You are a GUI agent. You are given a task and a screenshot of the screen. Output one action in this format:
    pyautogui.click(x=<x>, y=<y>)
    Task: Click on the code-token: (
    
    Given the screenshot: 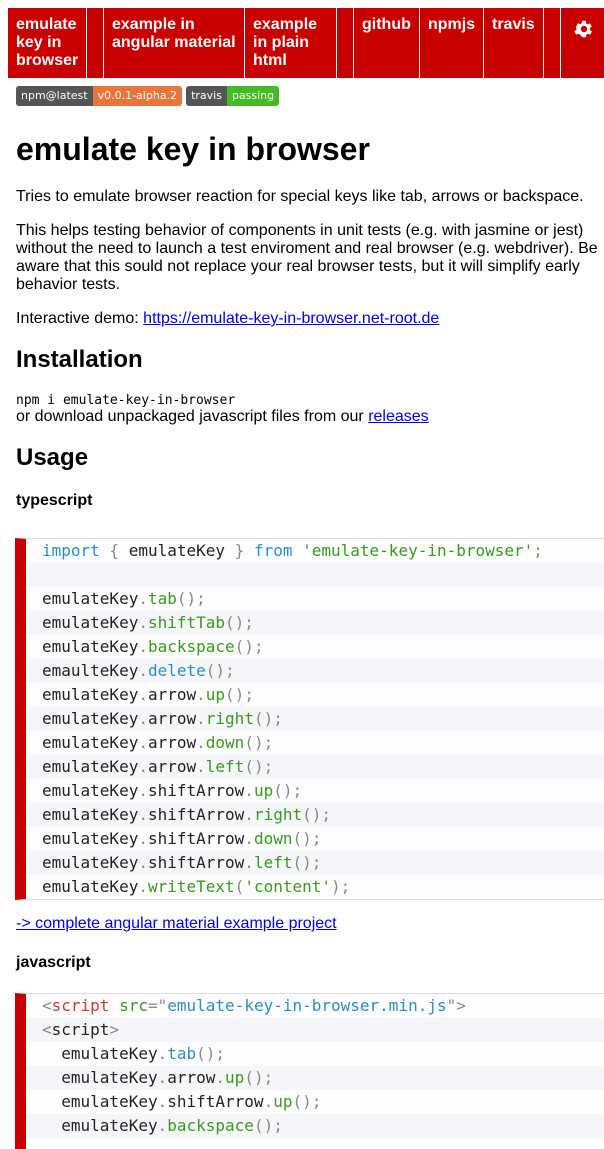 What is the action you would take?
    pyautogui.click(x=239, y=886)
    